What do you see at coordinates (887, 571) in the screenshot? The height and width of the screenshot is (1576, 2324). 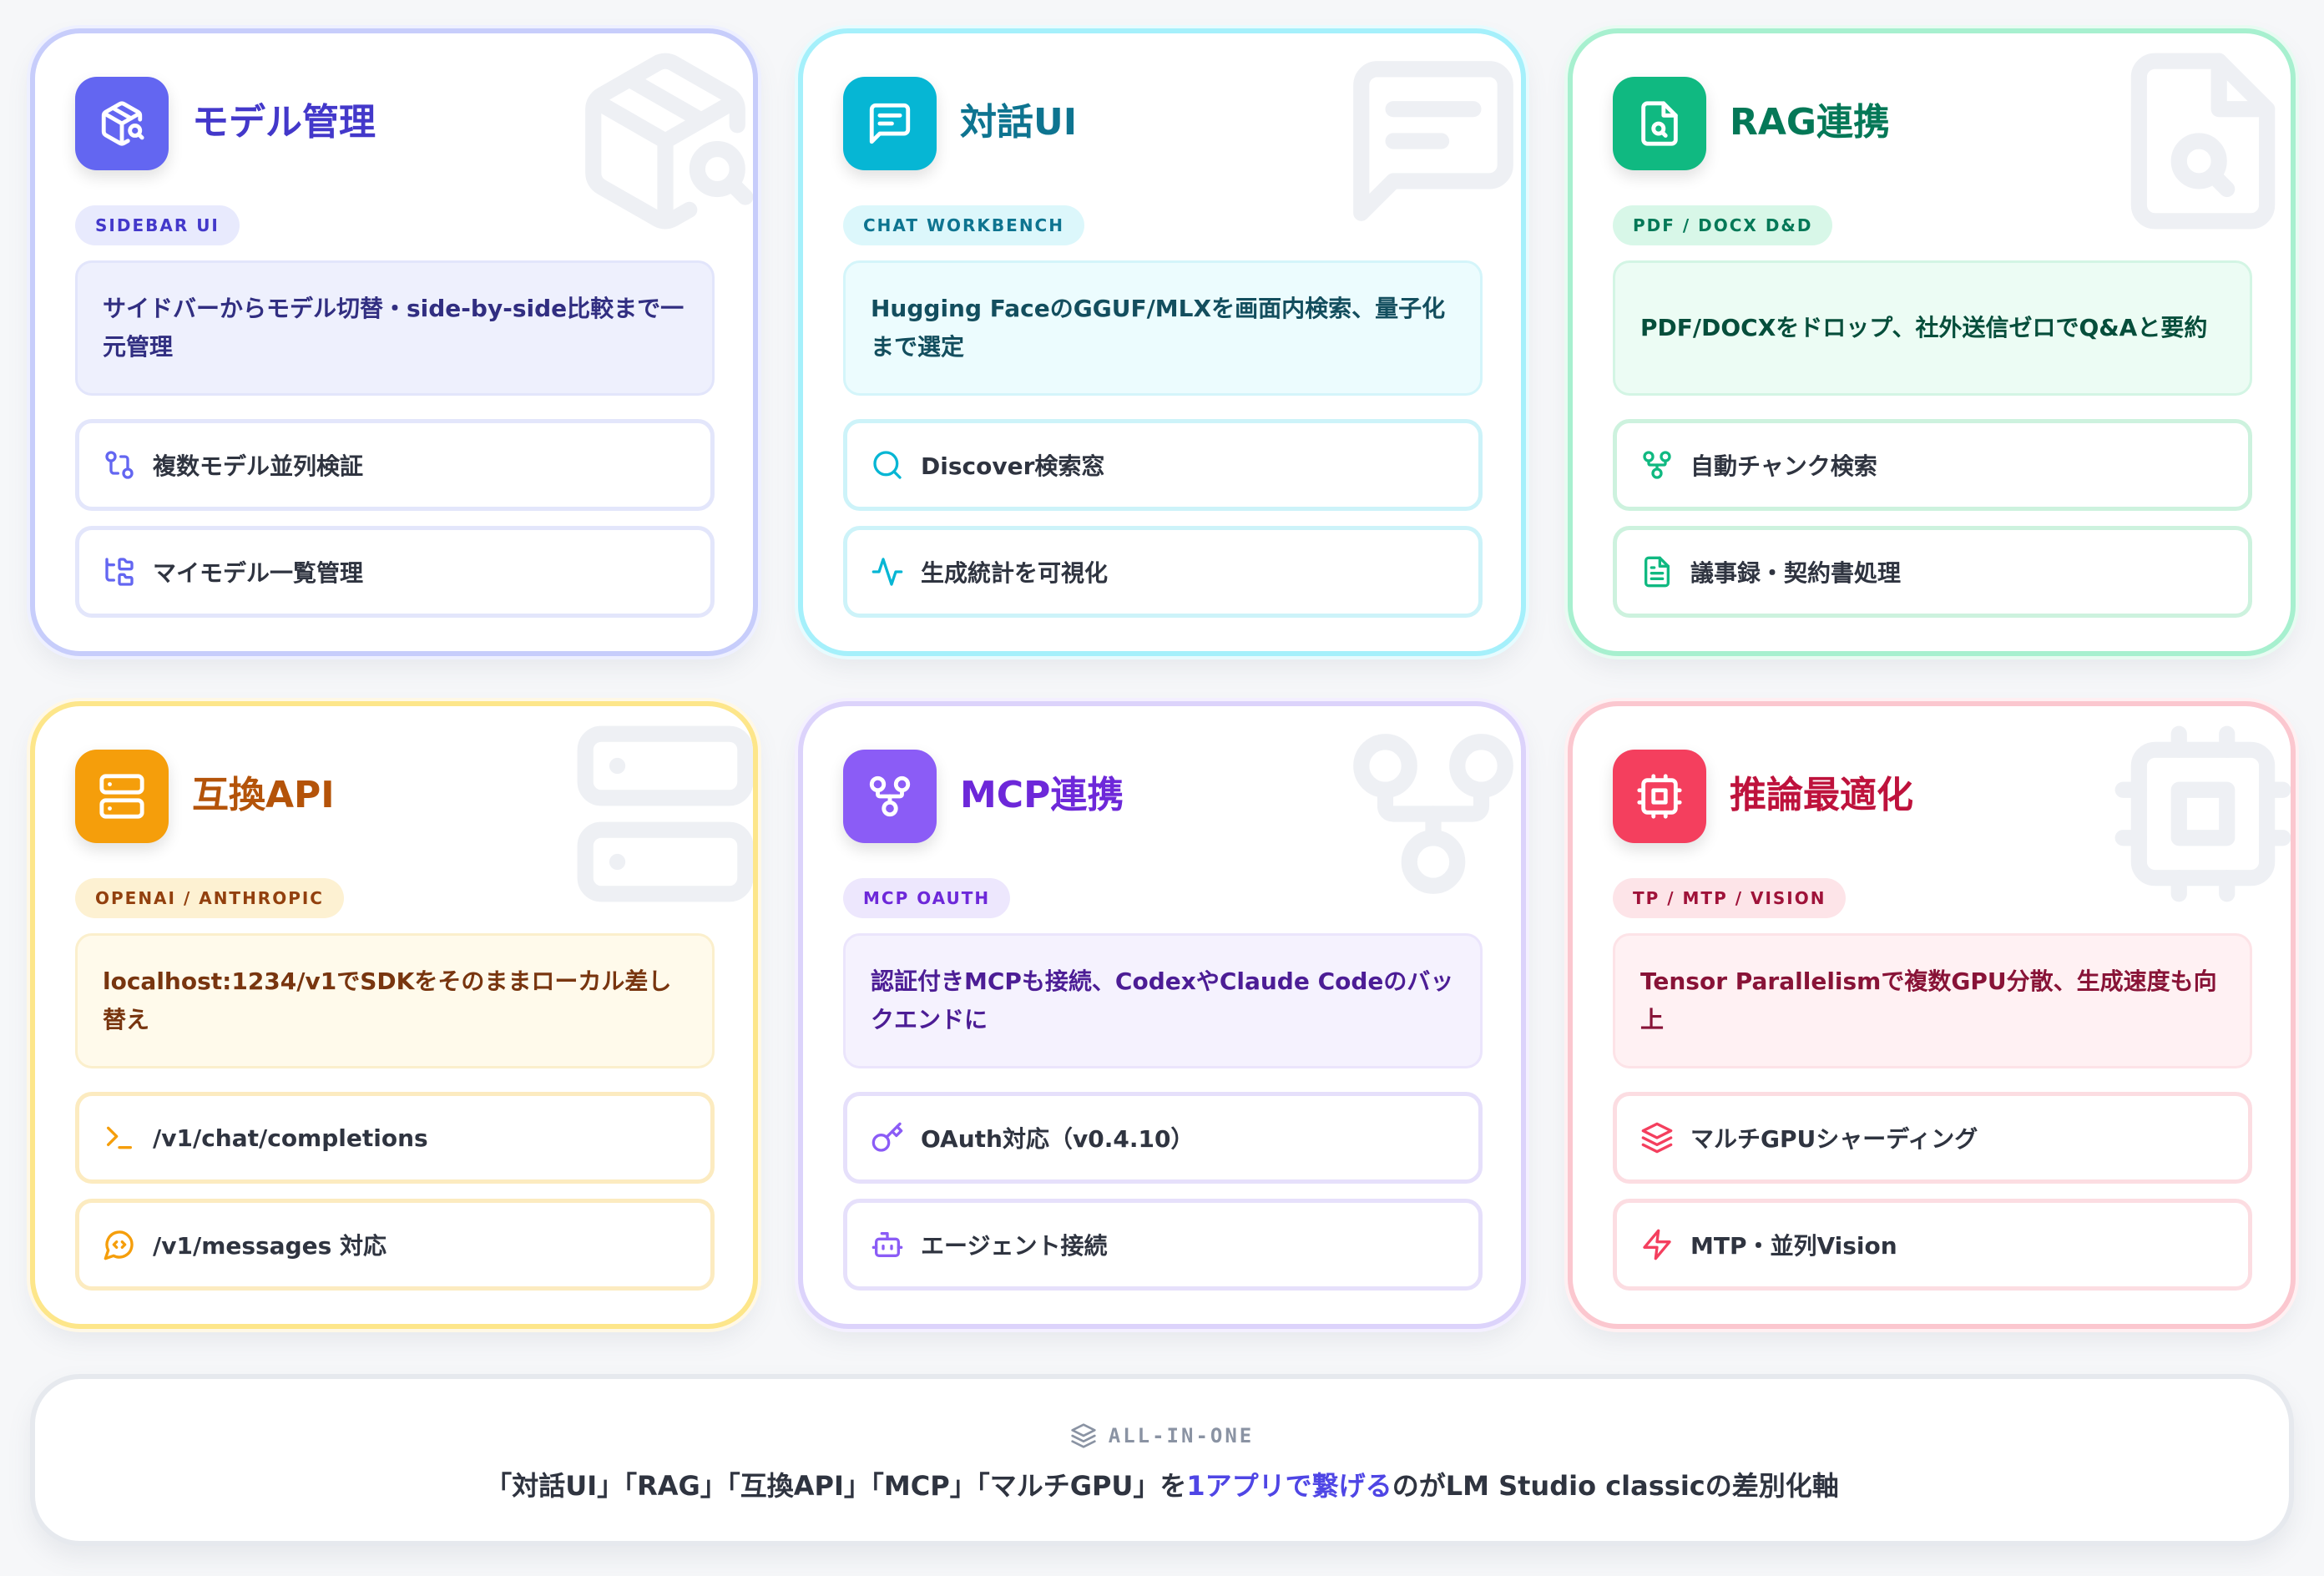 I see `activity-icon` at bounding box center [887, 571].